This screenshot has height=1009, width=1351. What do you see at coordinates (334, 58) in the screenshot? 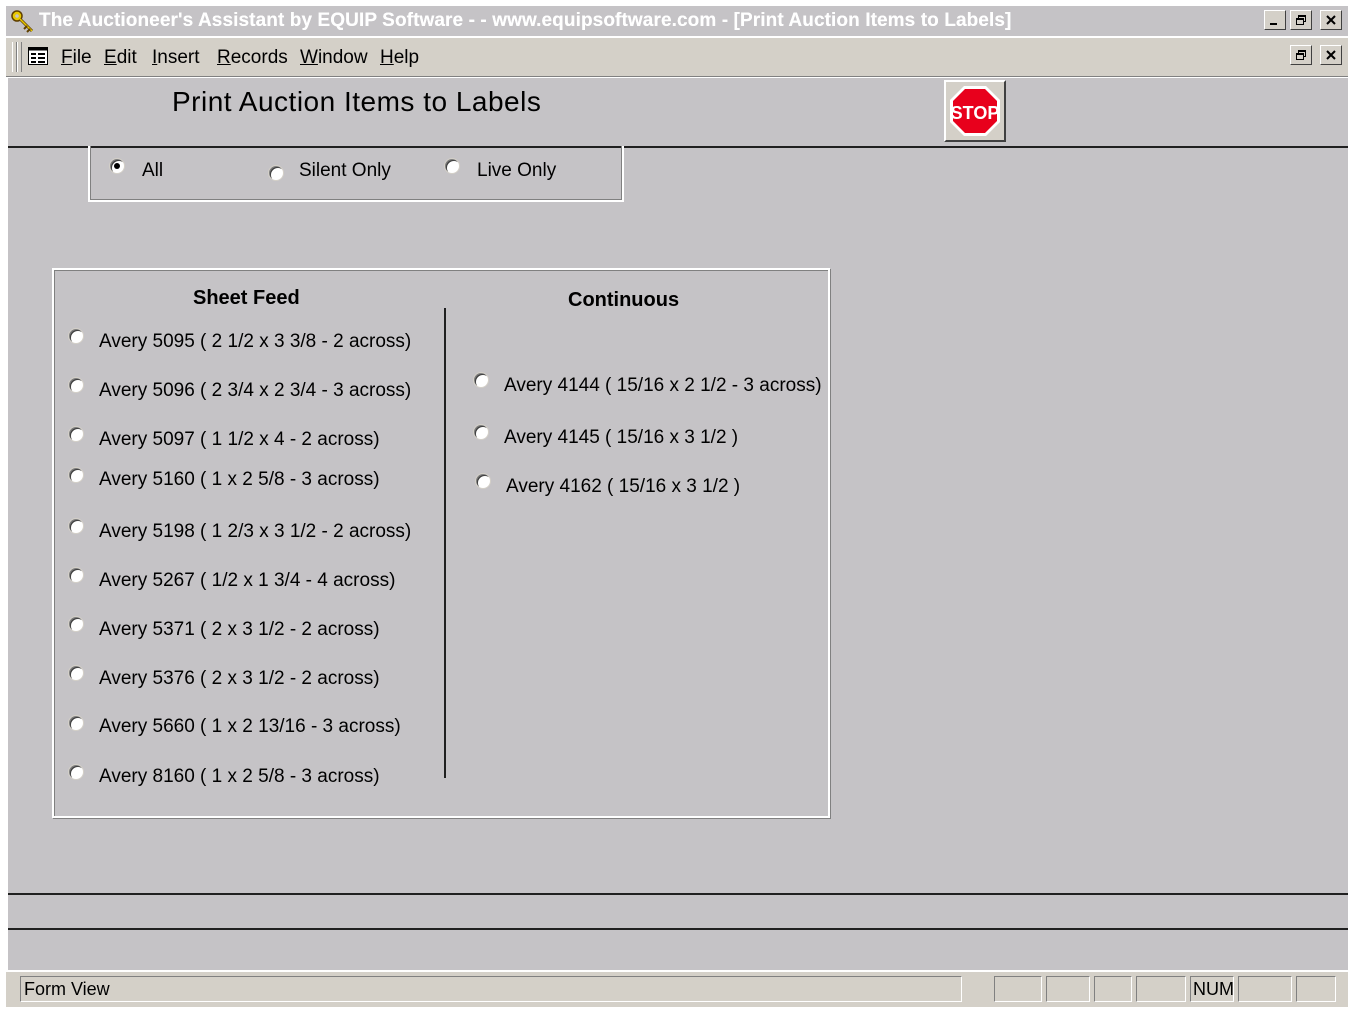
I see `menu-window: Window` at bounding box center [334, 58].